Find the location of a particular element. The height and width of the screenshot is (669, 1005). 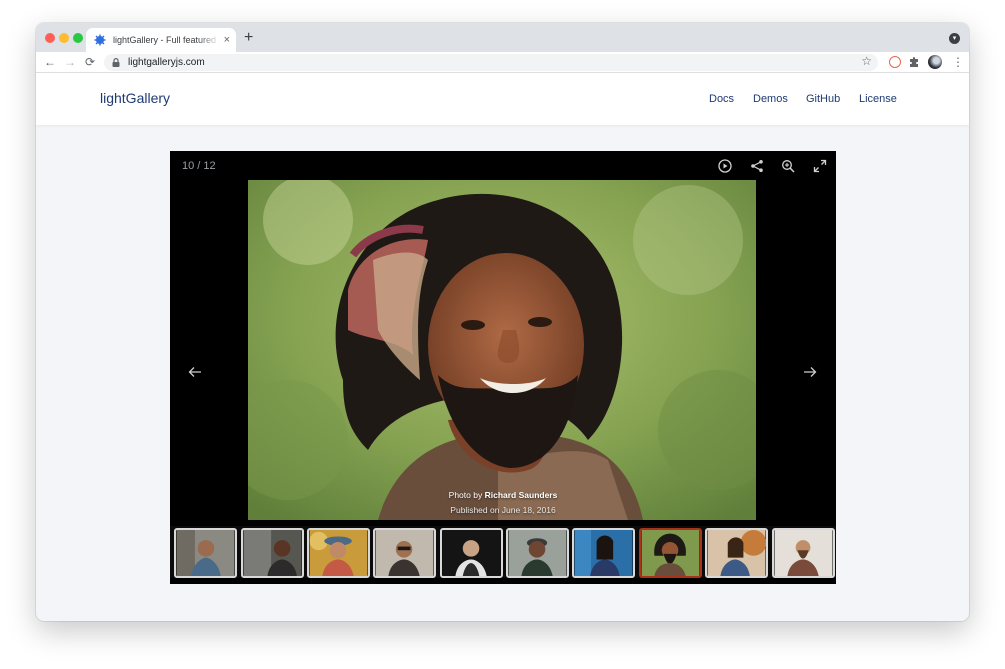

window-maximize-button is located at coordinates (78, 38).